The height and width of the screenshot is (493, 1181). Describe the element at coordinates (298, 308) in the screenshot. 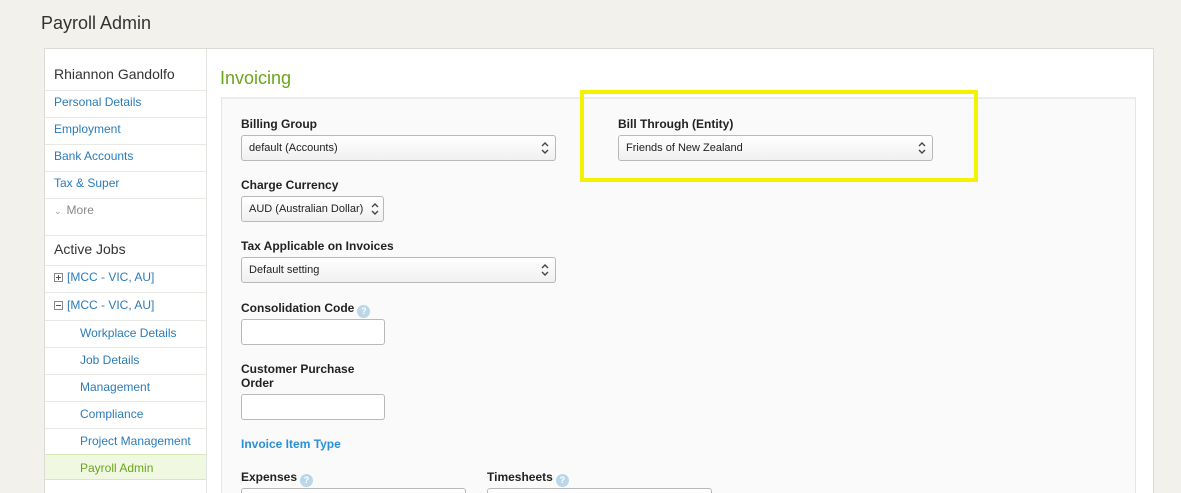

I see `consolidation-code-label-text: Consolidation Code` at that location.